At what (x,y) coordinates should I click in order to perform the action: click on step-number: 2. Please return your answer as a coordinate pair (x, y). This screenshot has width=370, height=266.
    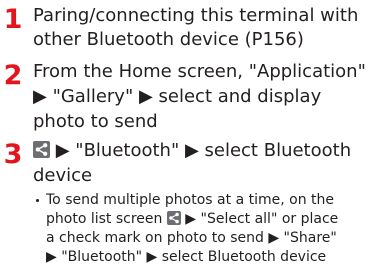
    Looking at the image, I should click on (13, 75).